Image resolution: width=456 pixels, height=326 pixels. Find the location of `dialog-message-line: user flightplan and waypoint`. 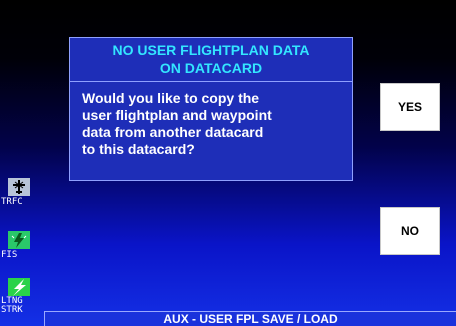

dialog-message-line: user flightplan and waypoint is located at coordinates (177, 115).